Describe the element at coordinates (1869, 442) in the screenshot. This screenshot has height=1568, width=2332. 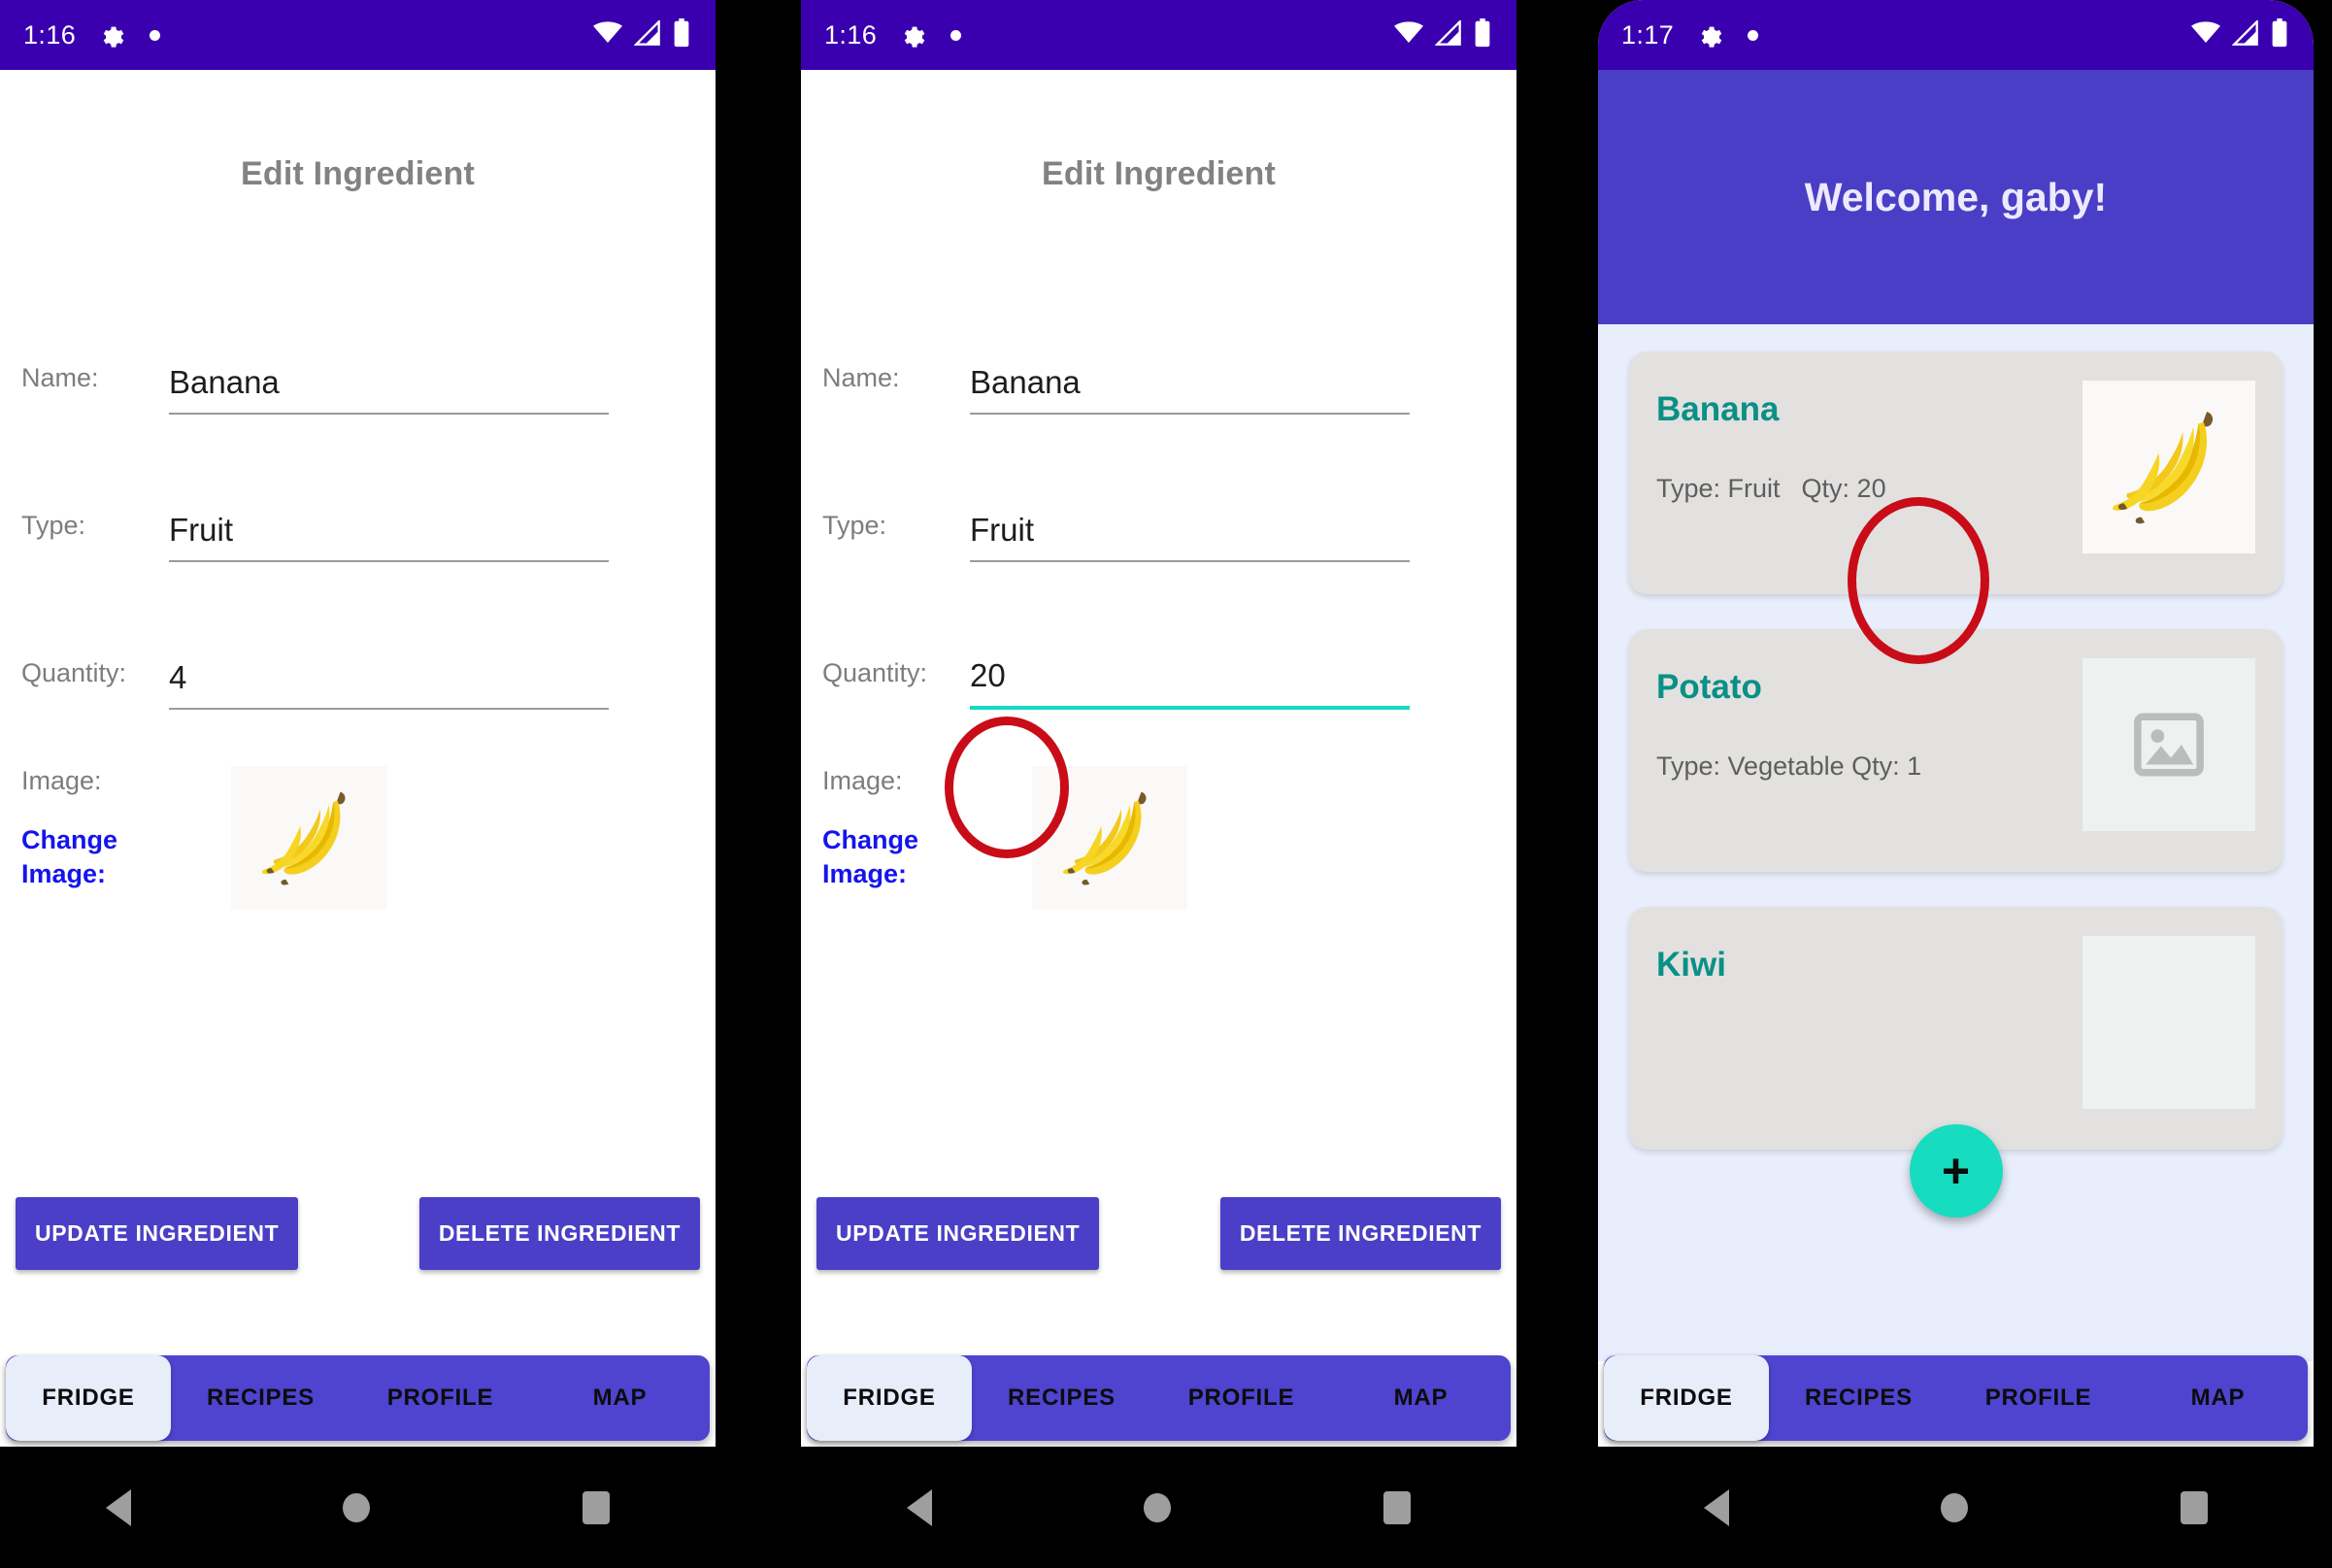
I see `card-text: Banana Type: Fruit Qty: 20` at that location.